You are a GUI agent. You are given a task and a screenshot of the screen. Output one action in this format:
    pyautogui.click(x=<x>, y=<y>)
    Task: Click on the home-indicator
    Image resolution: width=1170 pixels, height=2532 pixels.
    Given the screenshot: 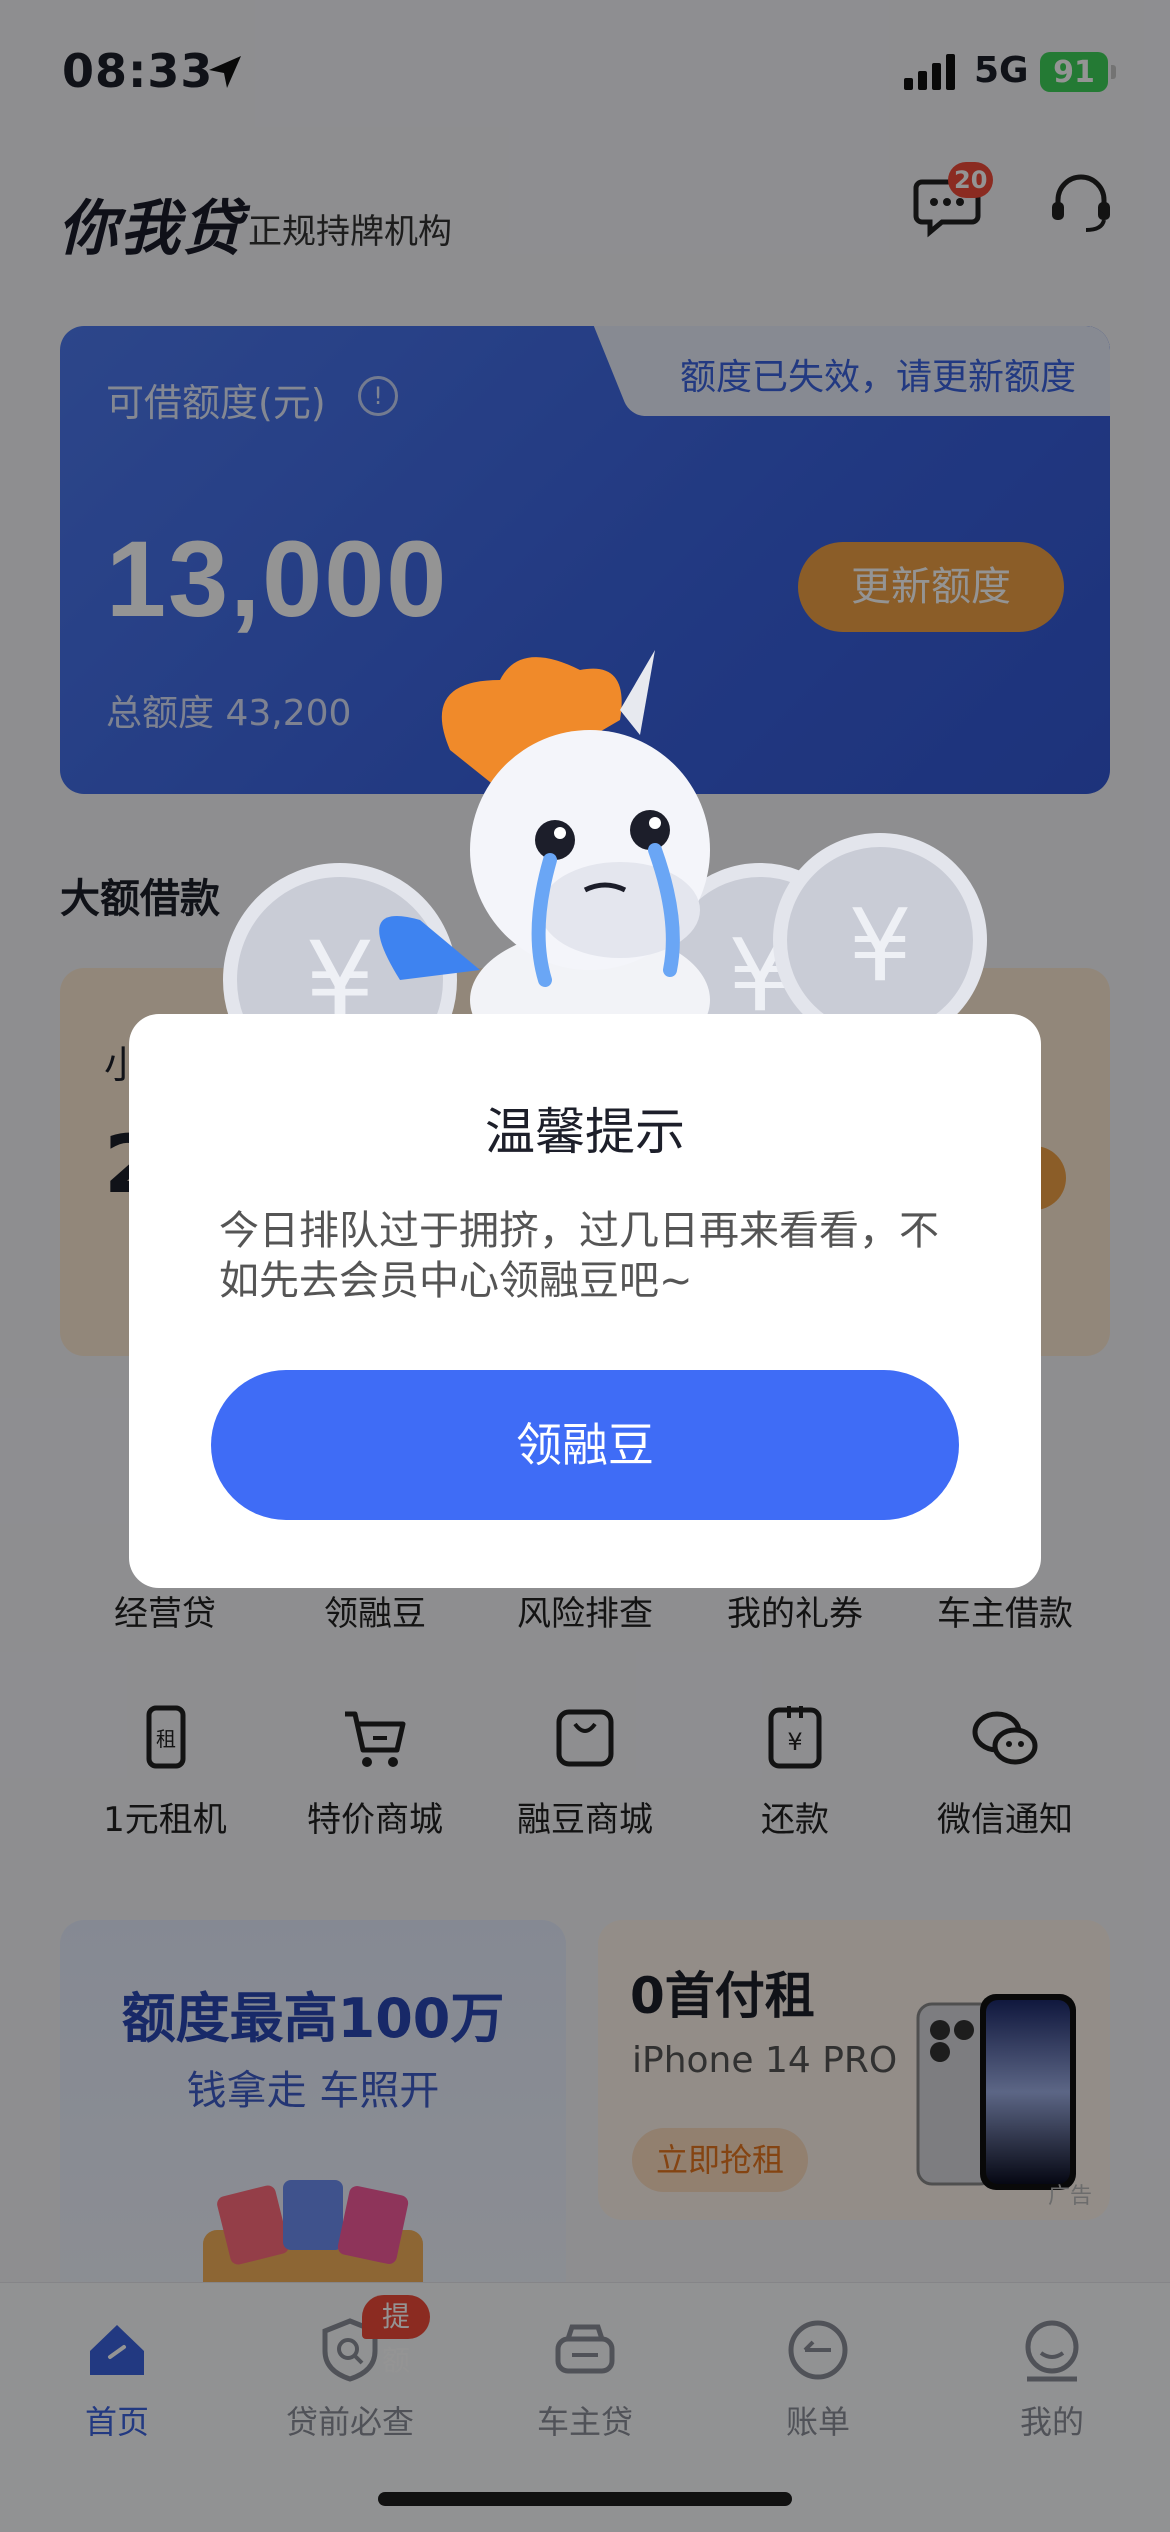 What is the action you would take?
    pyautogui.click(x=585, y=2499)
    